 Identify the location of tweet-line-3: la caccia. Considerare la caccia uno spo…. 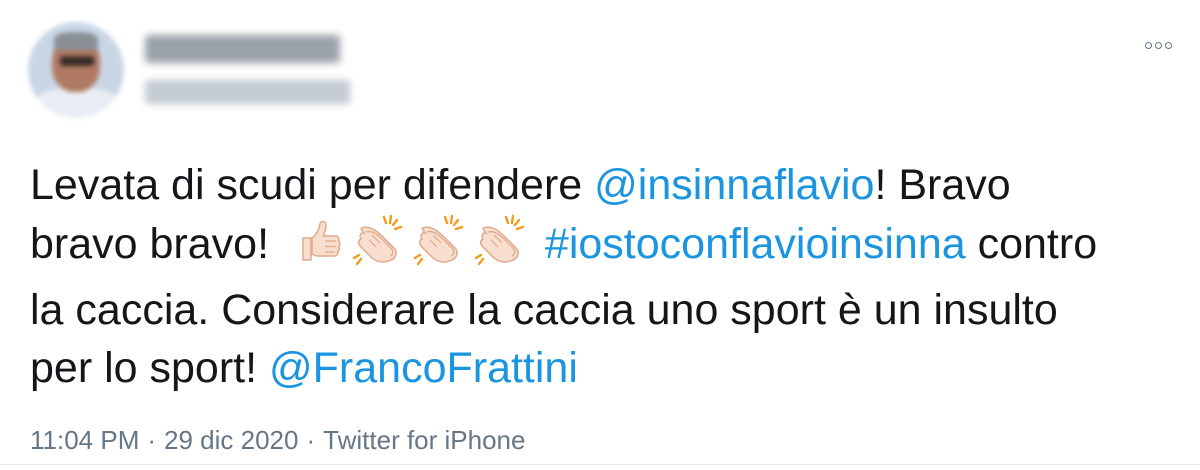
(544, 310).